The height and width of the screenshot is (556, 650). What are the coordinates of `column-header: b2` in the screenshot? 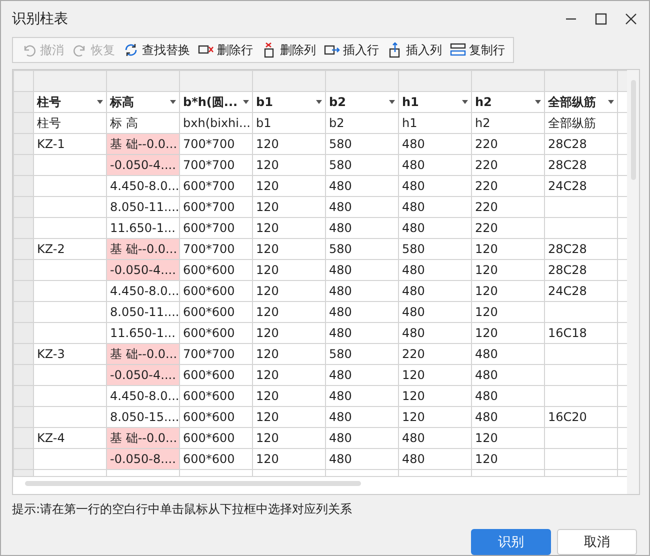 It's located at (362, 102).